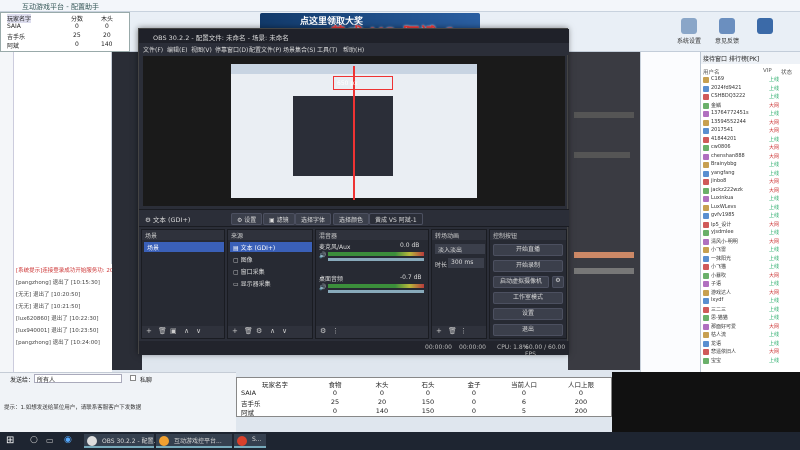  Describe the element at coordinates (327, 49) in the screenshot. I see `menu-tools: 工具(T)` at that location.